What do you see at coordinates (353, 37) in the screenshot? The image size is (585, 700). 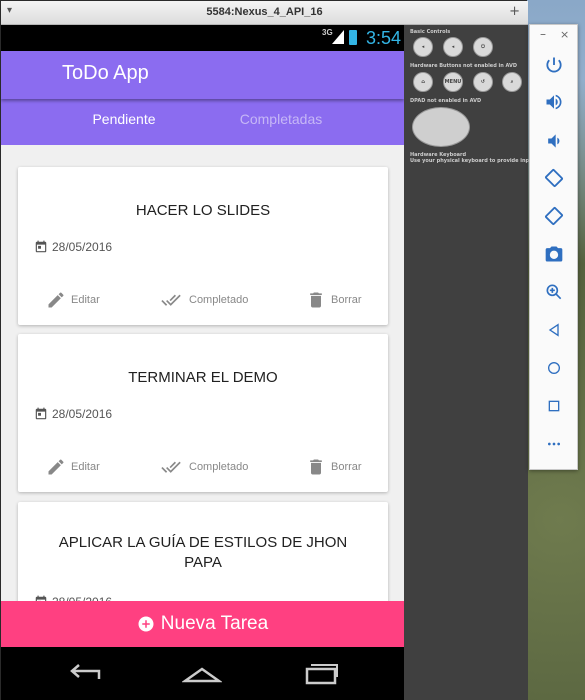 I see `battery-icon` at bounding box center [353, 37].